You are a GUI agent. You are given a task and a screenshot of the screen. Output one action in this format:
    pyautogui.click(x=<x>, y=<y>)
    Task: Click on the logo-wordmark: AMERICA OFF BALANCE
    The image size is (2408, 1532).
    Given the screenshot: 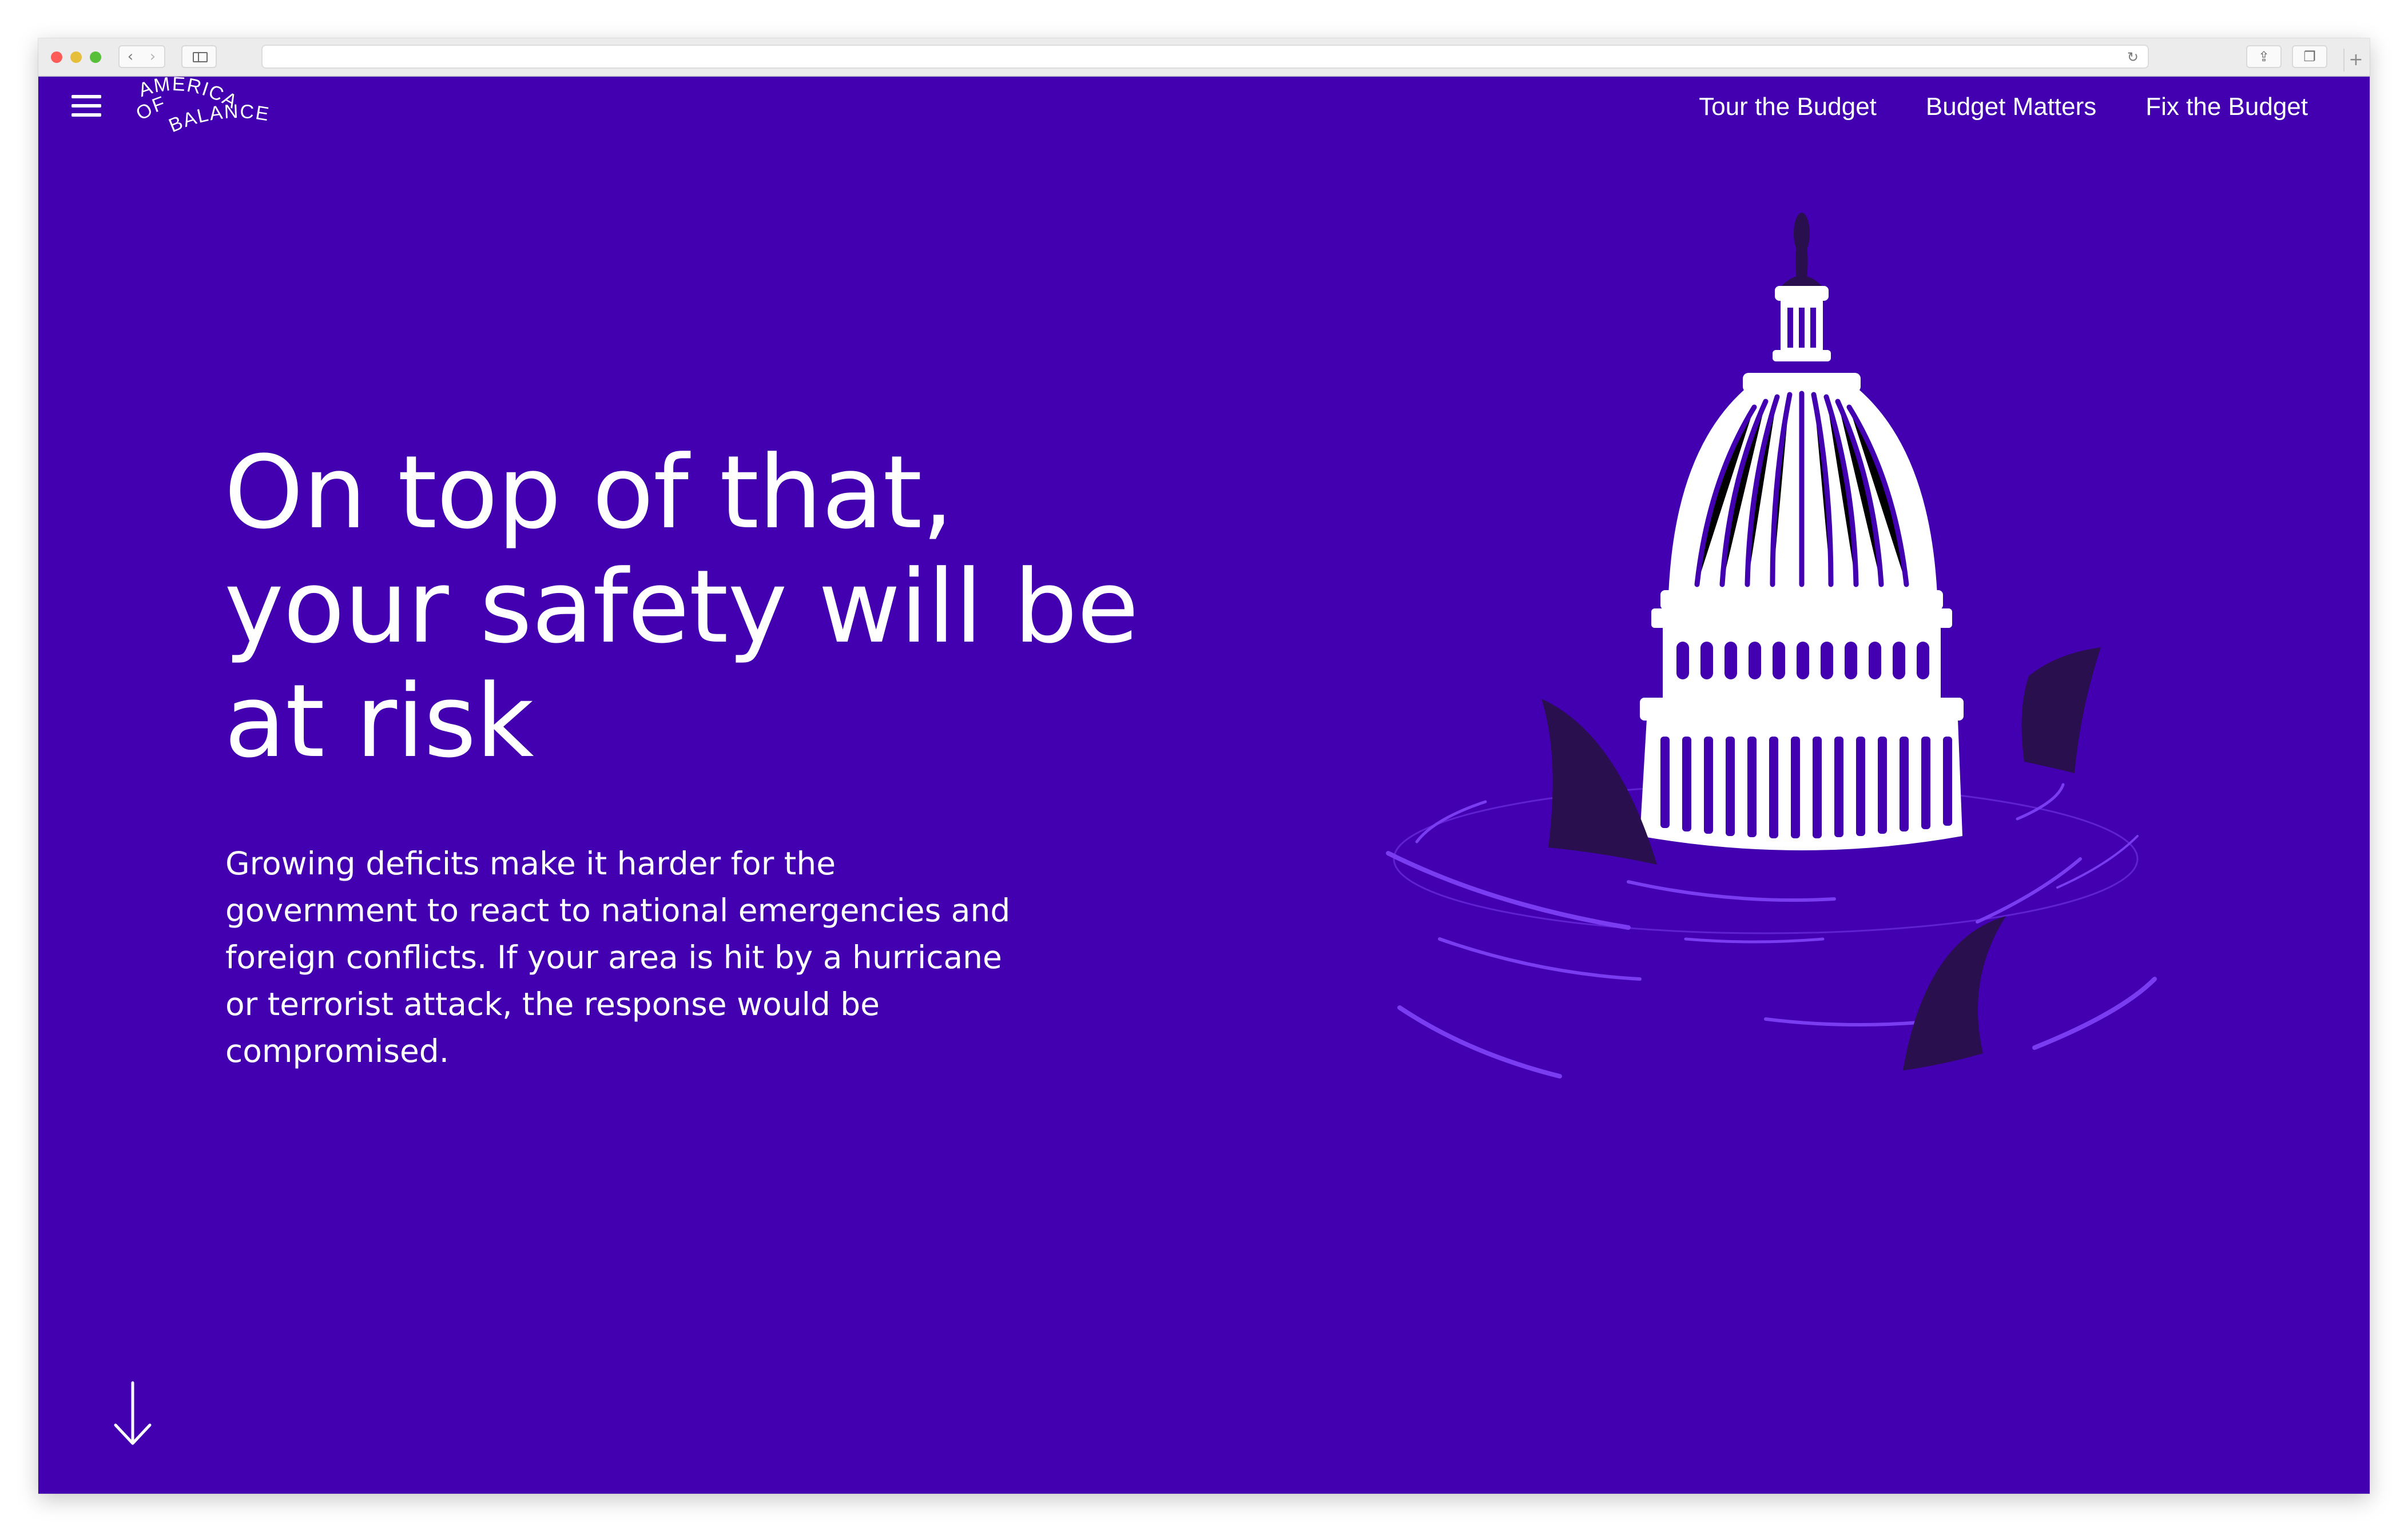 What is the action you would take?
    pyautogui.click(x=201, y=97)
    